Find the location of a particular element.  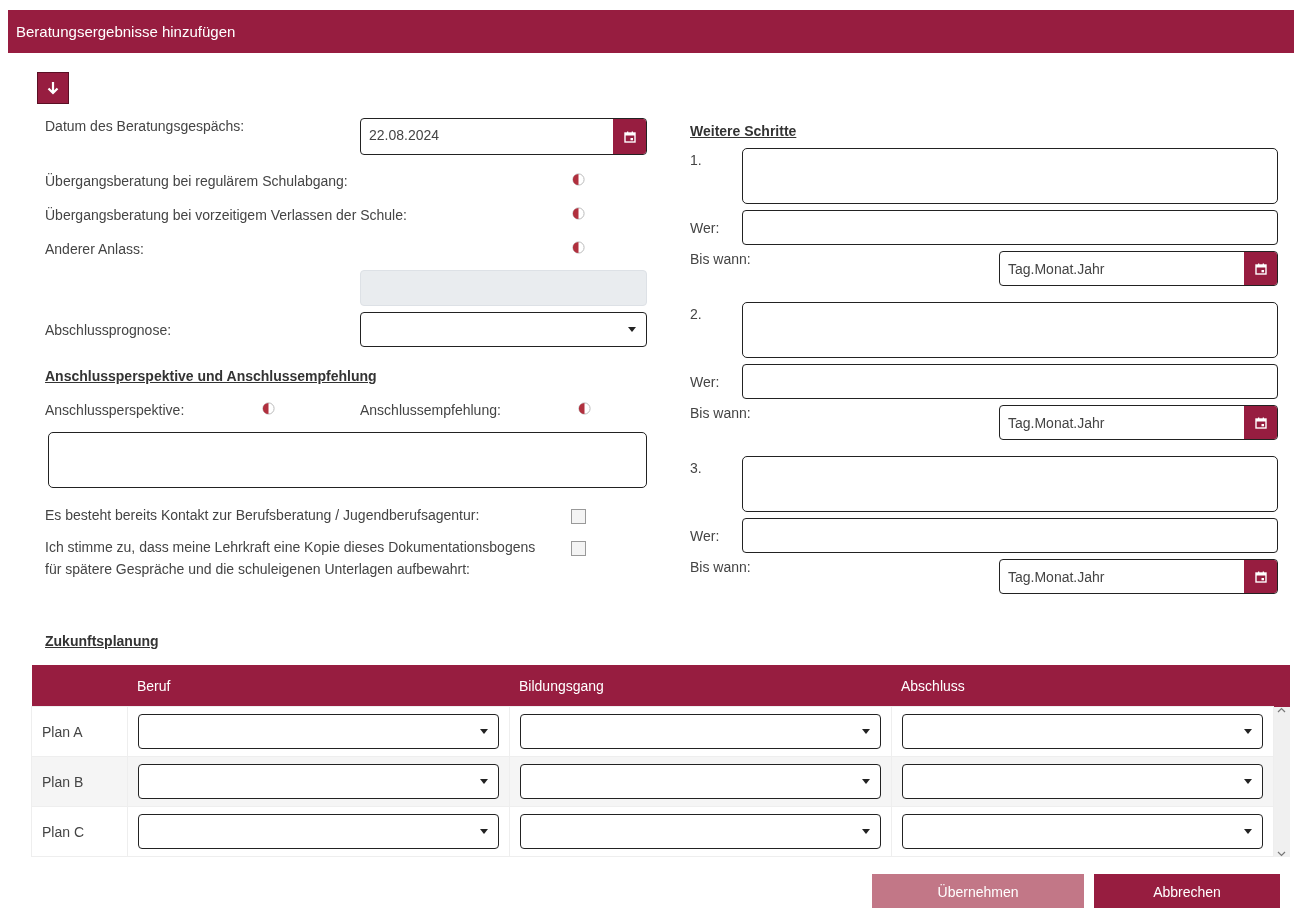

scroll-down-icon is located at coordinates (1282, 853).